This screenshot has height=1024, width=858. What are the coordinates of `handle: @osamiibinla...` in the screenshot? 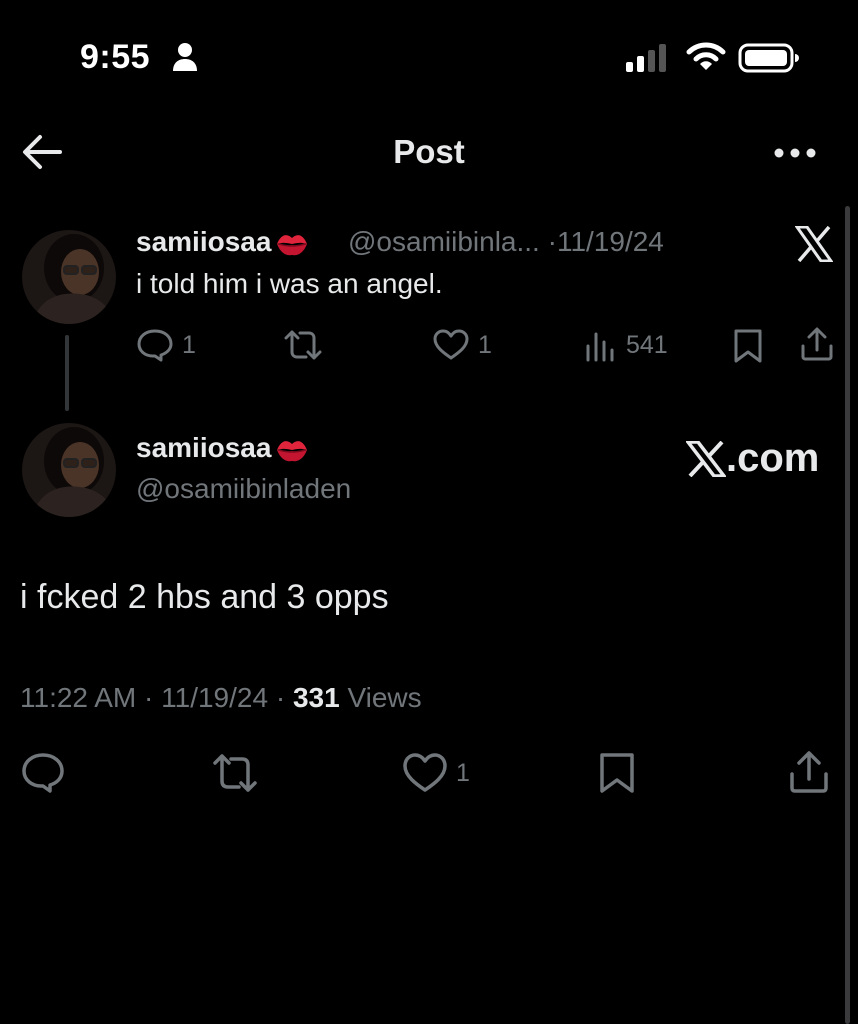 It's located at (444, 241).